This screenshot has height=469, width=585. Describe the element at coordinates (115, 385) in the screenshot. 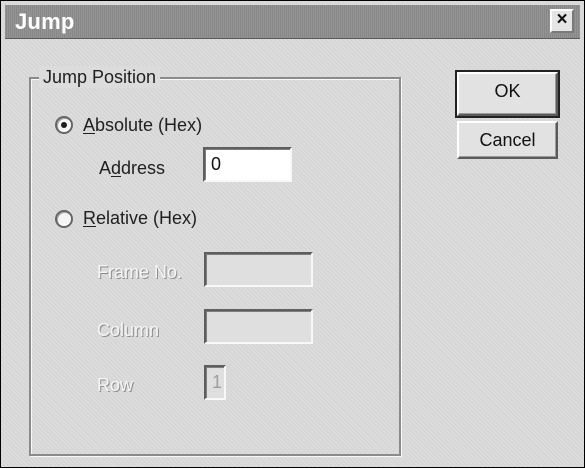

I see `row-label: Row` at that location.